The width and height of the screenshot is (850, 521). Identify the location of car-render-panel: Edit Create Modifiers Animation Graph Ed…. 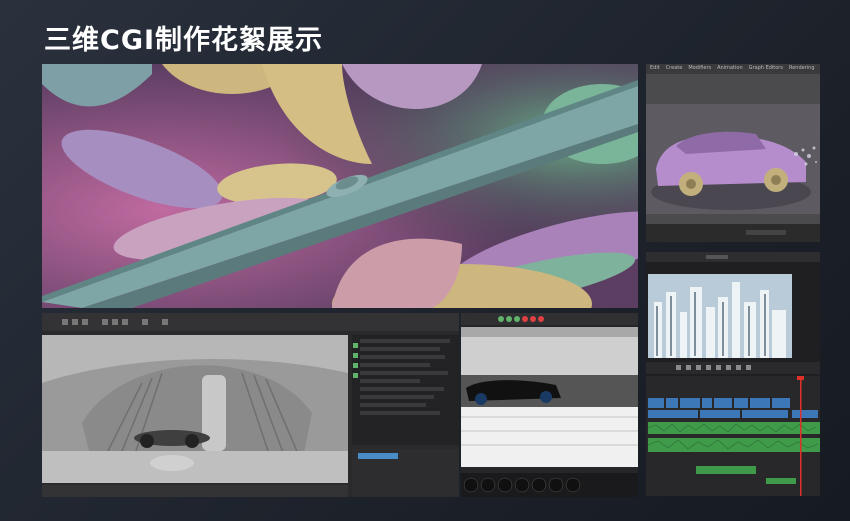
(733, 153).